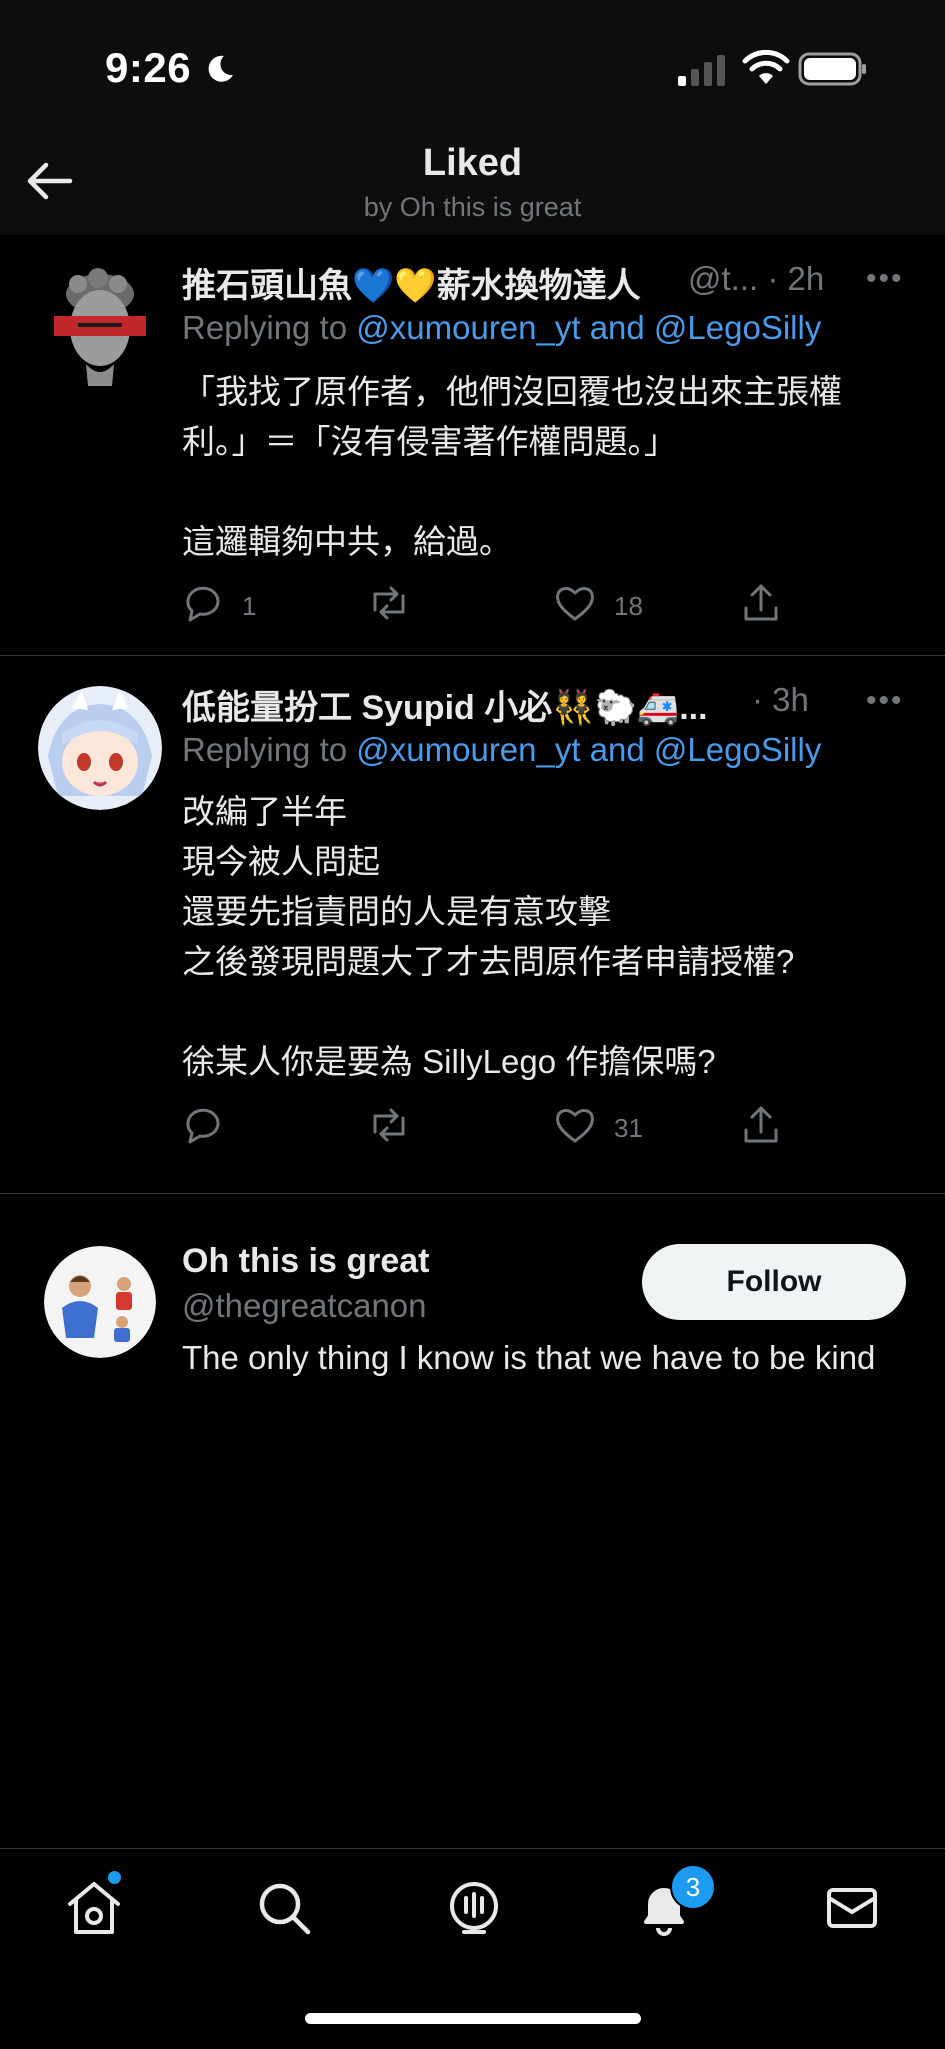 The height and width of the screenshot is (2049, 945). I want to click on page-title: Liked, so click(472, 163).